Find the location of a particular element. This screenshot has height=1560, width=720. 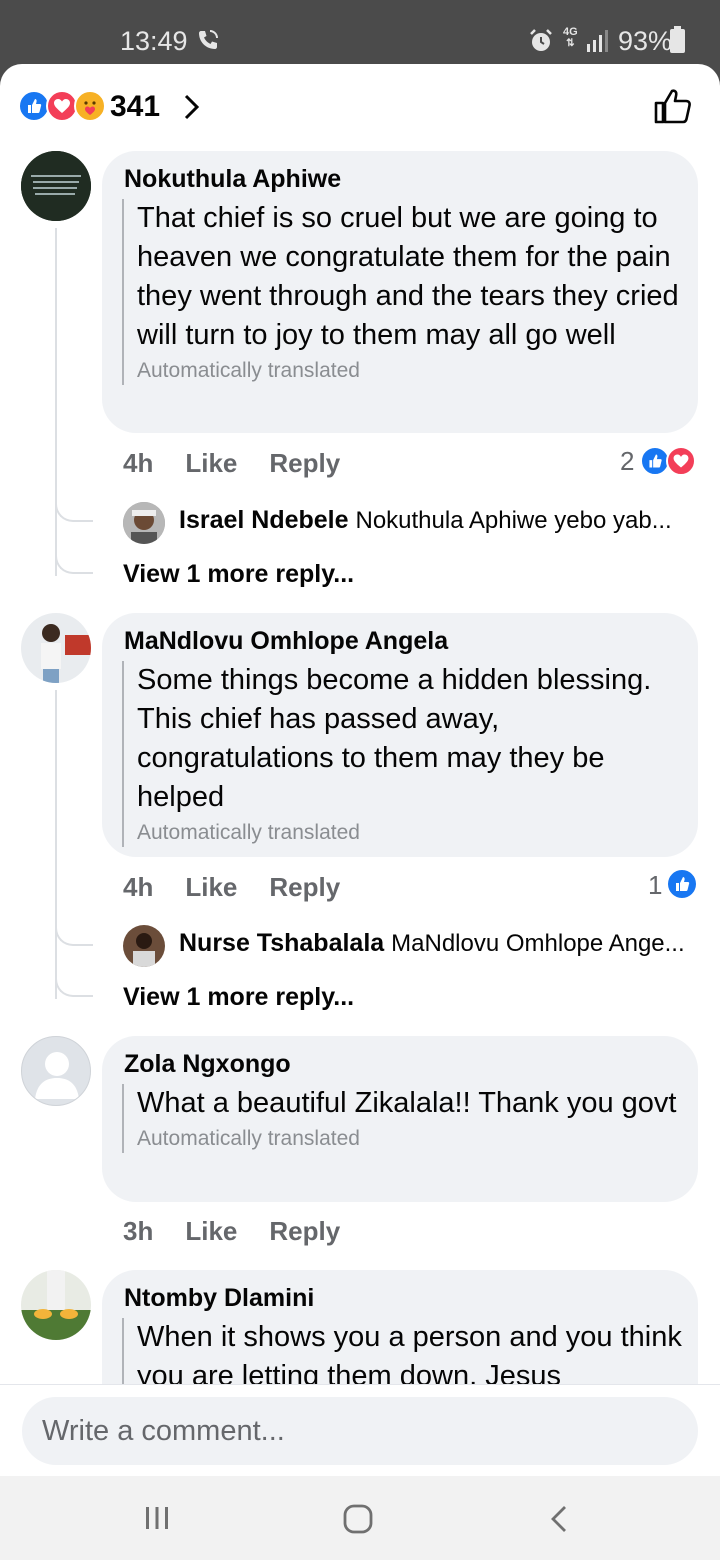

default-avatar-icon is located at coordinates (56, 1071).